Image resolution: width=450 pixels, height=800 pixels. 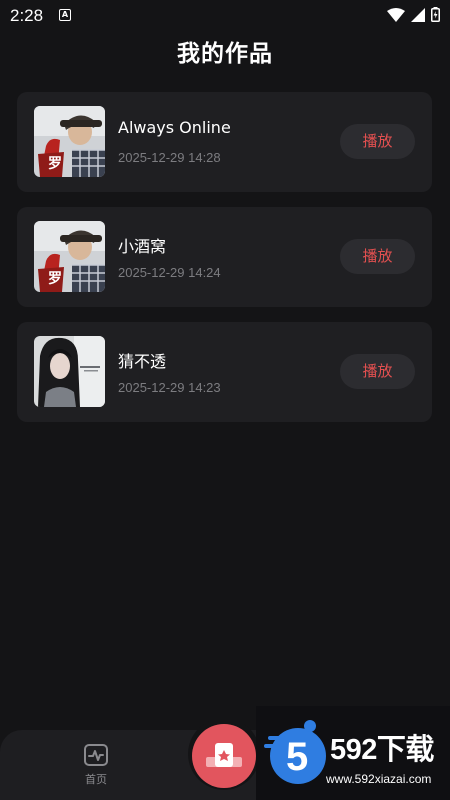 I want to click on work-date: 2025-12-29 14:28, so click(x=169, y=157).